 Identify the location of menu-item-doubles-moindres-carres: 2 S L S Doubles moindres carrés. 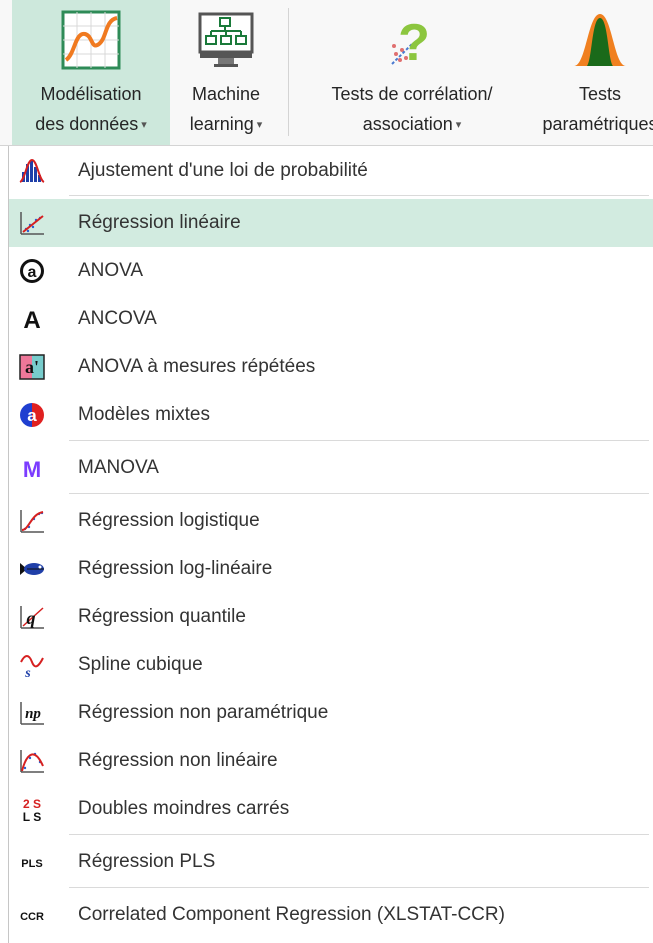
(331, 809).